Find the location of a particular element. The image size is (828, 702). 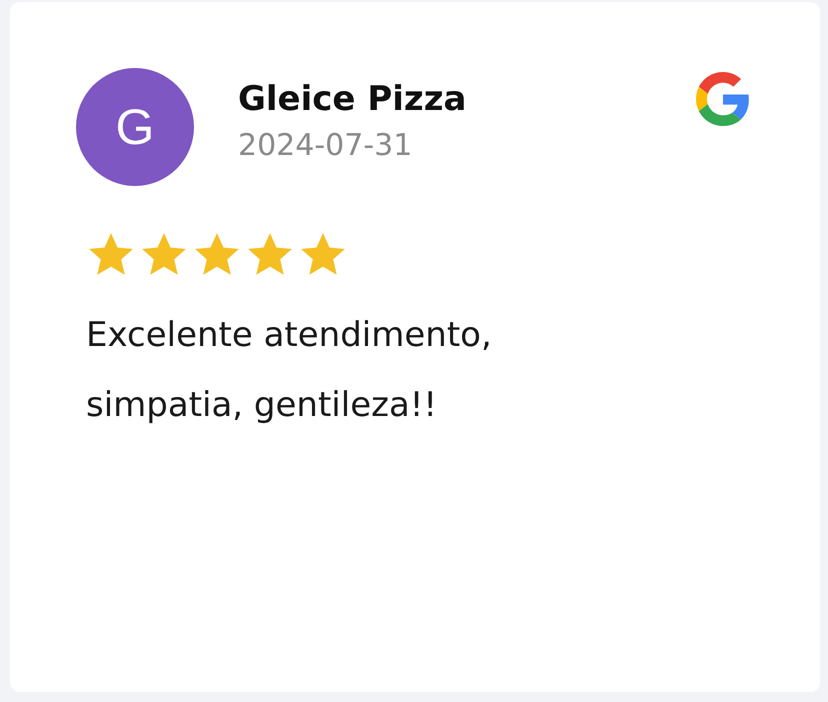

google-logo-icon is located at coordinates (723, 99).